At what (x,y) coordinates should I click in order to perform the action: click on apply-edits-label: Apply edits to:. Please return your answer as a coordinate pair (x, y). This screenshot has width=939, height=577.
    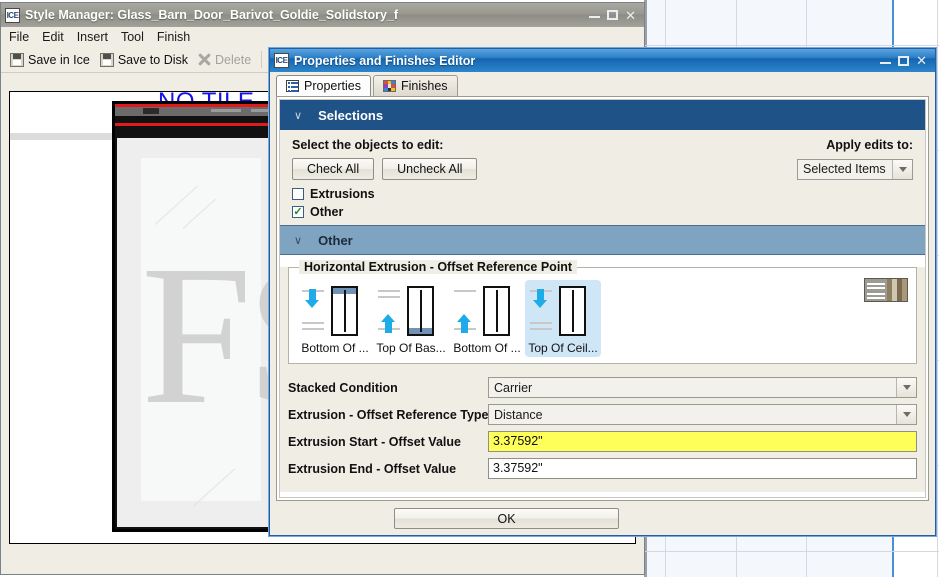
    Looking at the image, I should click on (869, 145).